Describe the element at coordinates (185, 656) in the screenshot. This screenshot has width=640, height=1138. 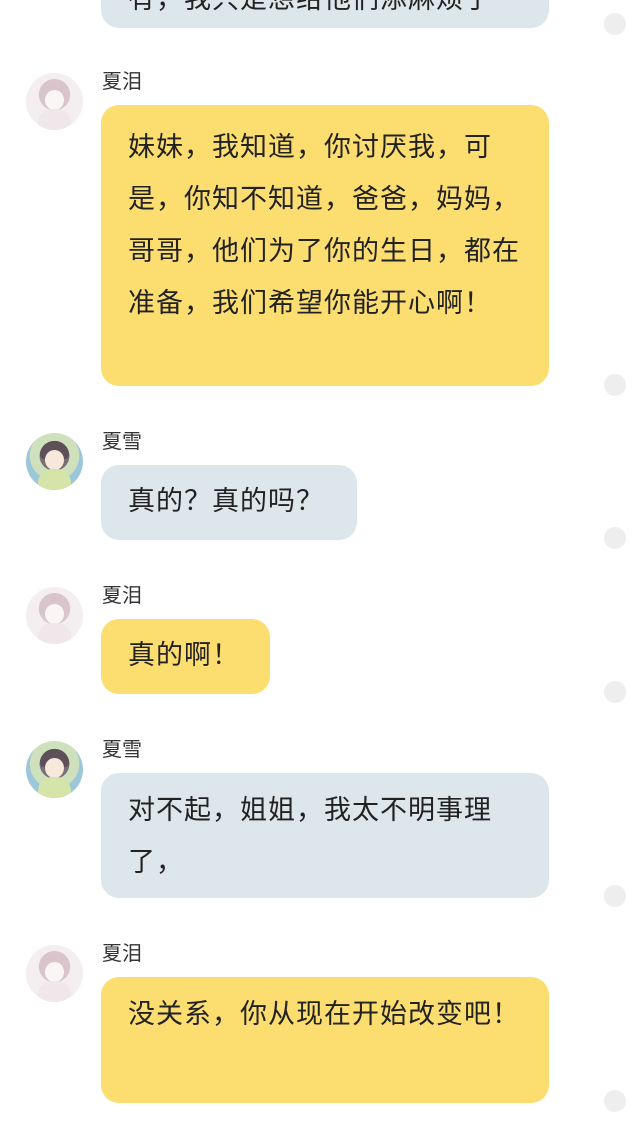
I see `message-bubble: 真的啊！` at that location.